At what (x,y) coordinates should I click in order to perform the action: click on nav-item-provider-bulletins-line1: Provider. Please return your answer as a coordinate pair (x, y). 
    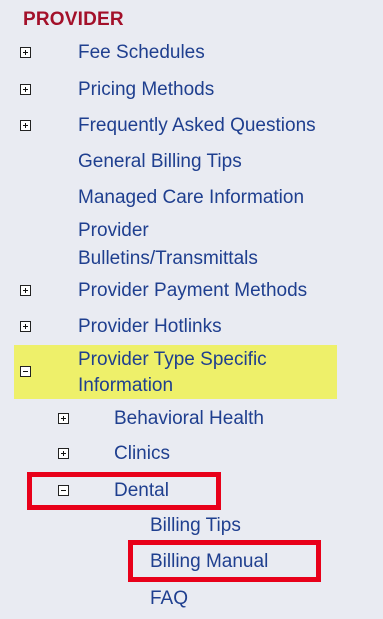
    Looking at the image, I should click on (113, 230).